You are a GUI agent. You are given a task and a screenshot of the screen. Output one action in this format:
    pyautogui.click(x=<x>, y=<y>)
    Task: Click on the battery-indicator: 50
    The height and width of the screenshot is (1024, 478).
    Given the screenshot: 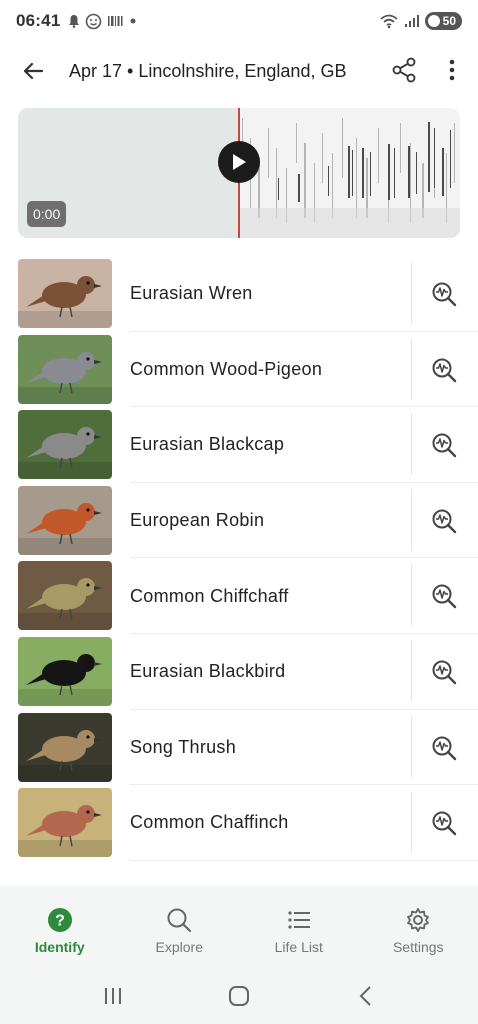 What is the action you would take?
    pyautogui.click(x=443, y=21)
    